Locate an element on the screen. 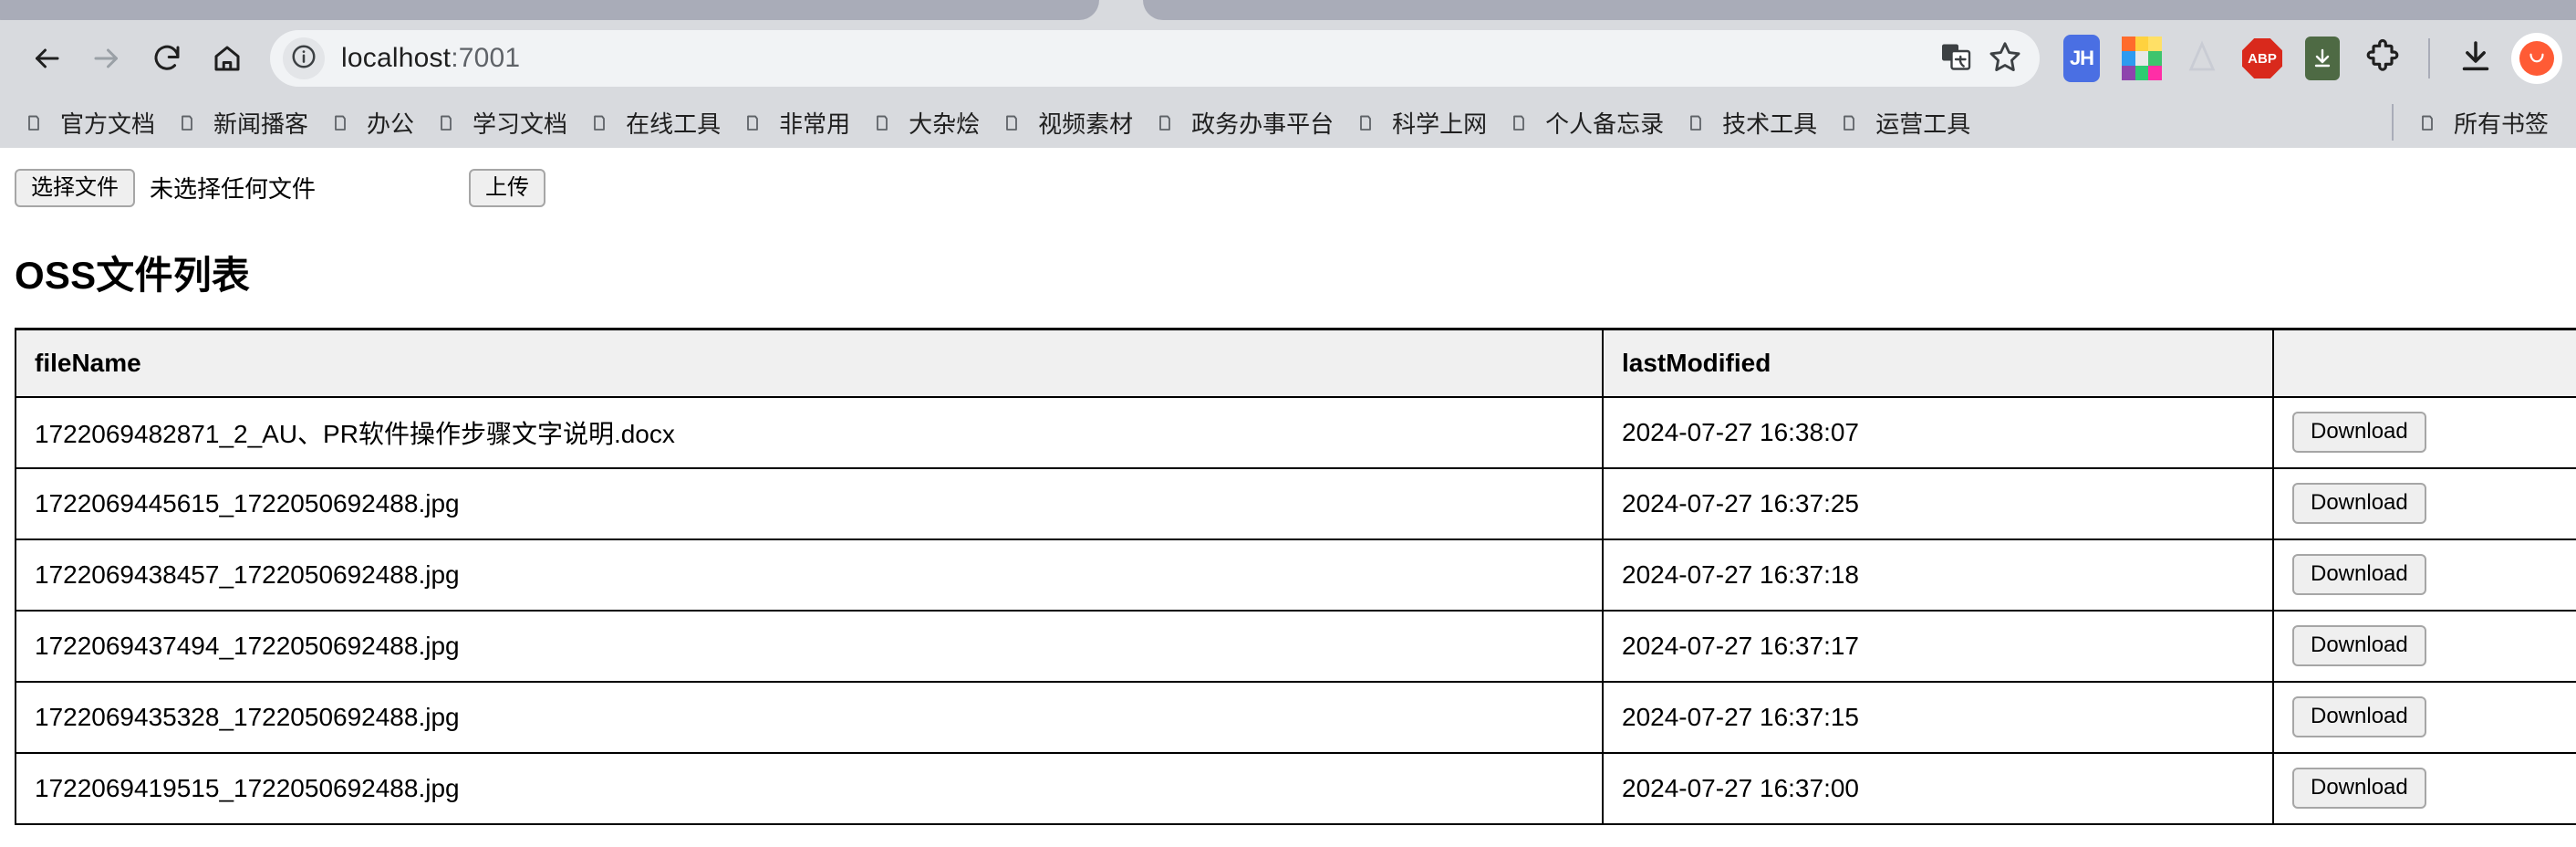 The width and height of the screenshot is (2576, 847). reload-button is located at coordinates (167, 59).